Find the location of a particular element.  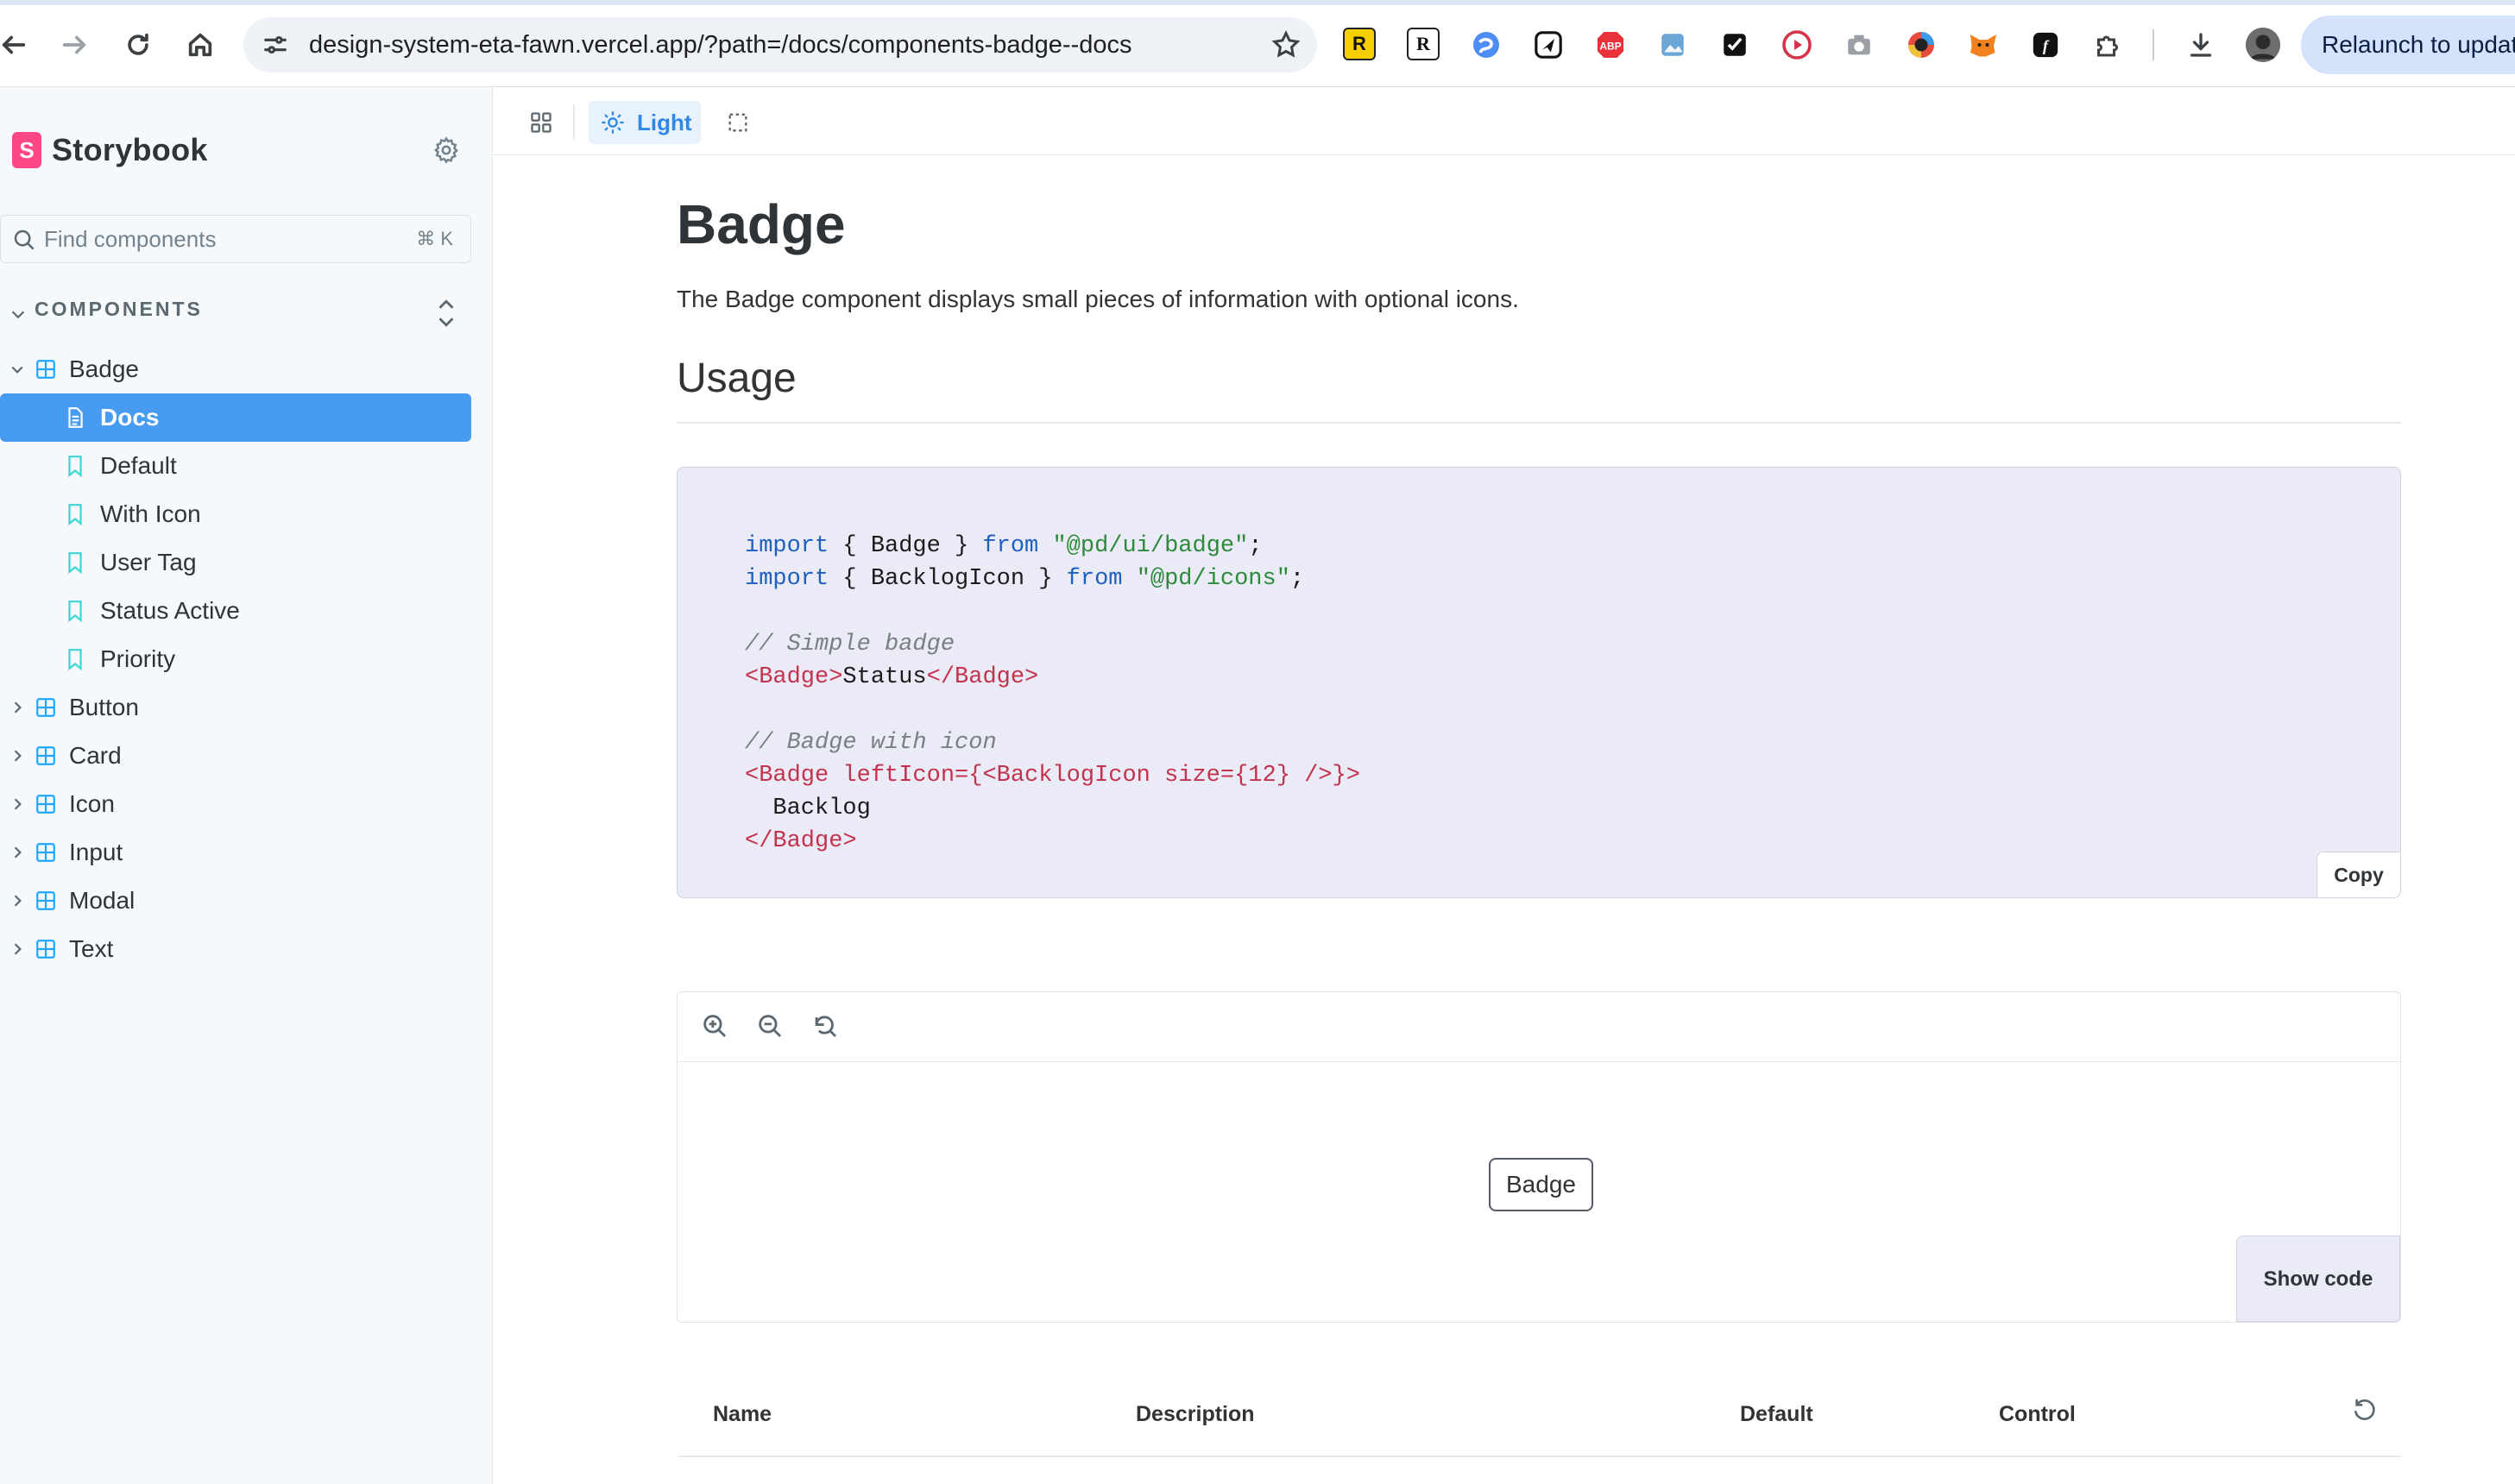

arrow-right-icon is located at coordinates (74, 44).